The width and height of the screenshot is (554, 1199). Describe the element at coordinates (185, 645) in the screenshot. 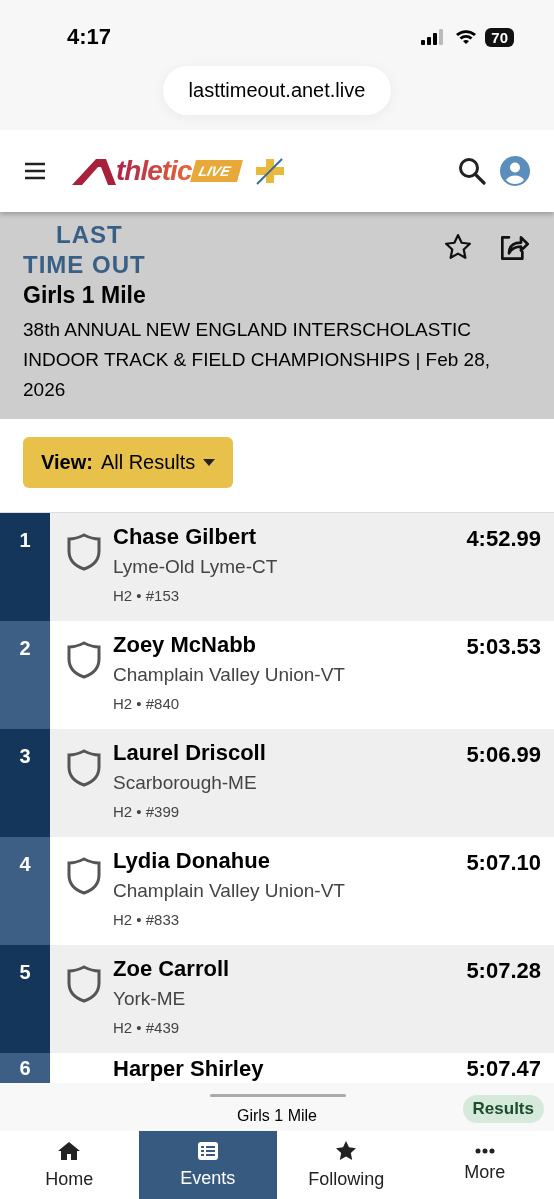

I see `athlete-name: Zoey McNabb` at that location.